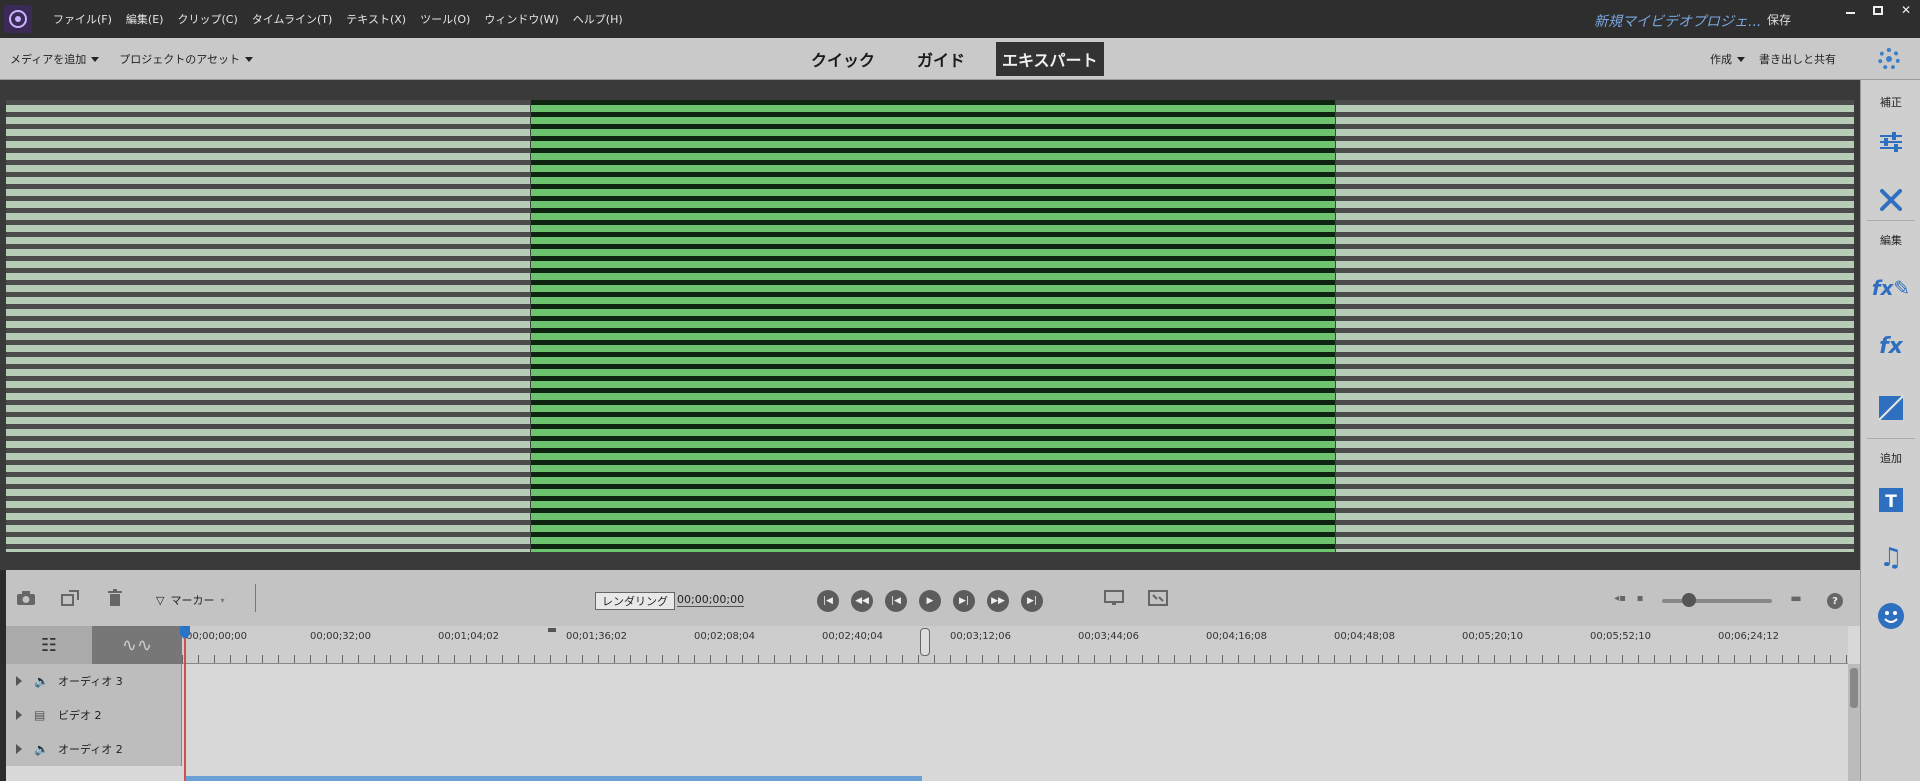 Image resolution: width=1920 pixels, height=781 pixels. Describe the element at coordinates (1796, 598) in the screenshot. I see `zoom-in-icon: ▬` at that location.